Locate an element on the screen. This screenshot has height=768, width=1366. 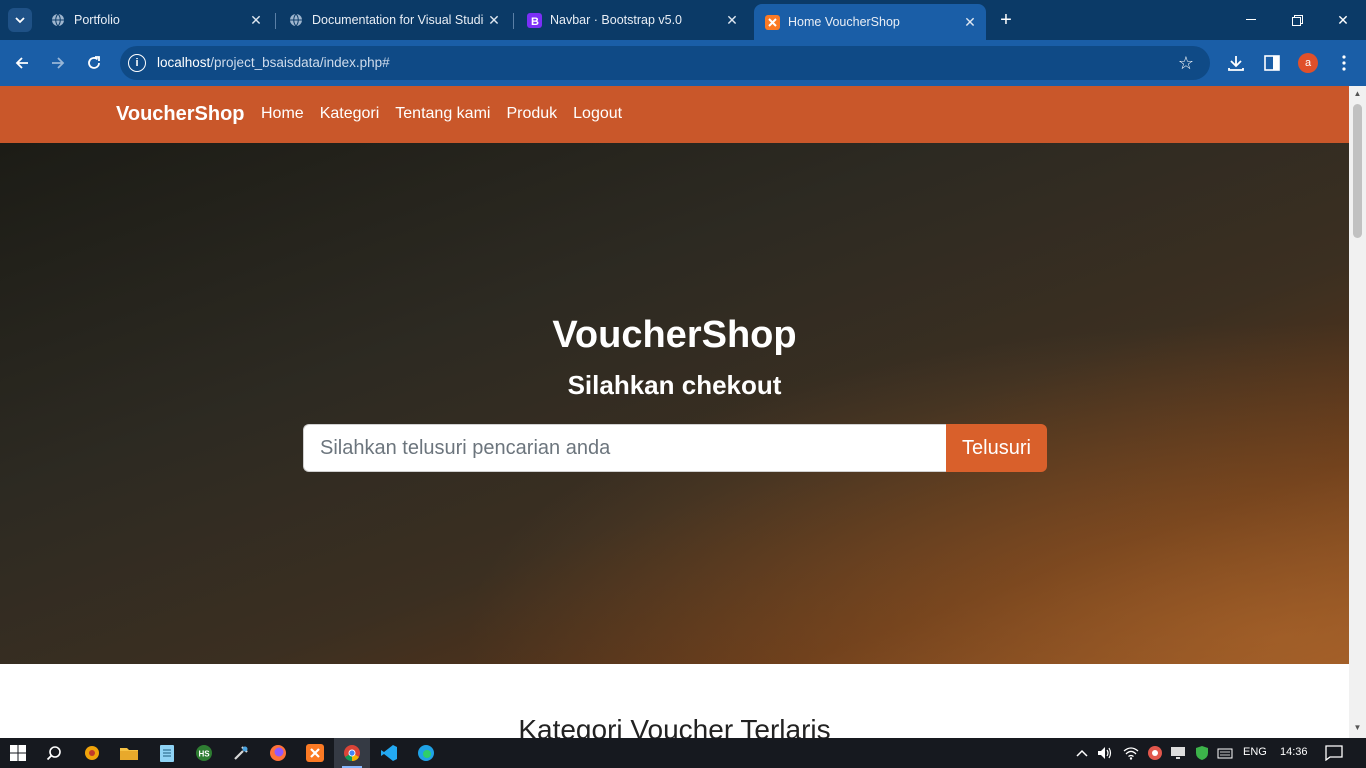
scroll-down-arrow-icon: ▼ is located at coordinates (1357, 728).